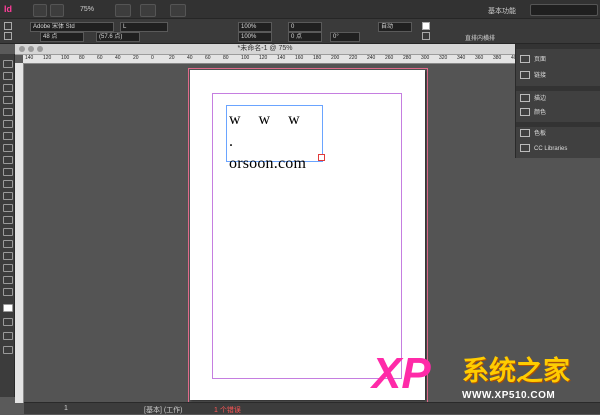 The width and height of the screenshot is (600, 415). I want to click on bridge-button, so click(40, 10).